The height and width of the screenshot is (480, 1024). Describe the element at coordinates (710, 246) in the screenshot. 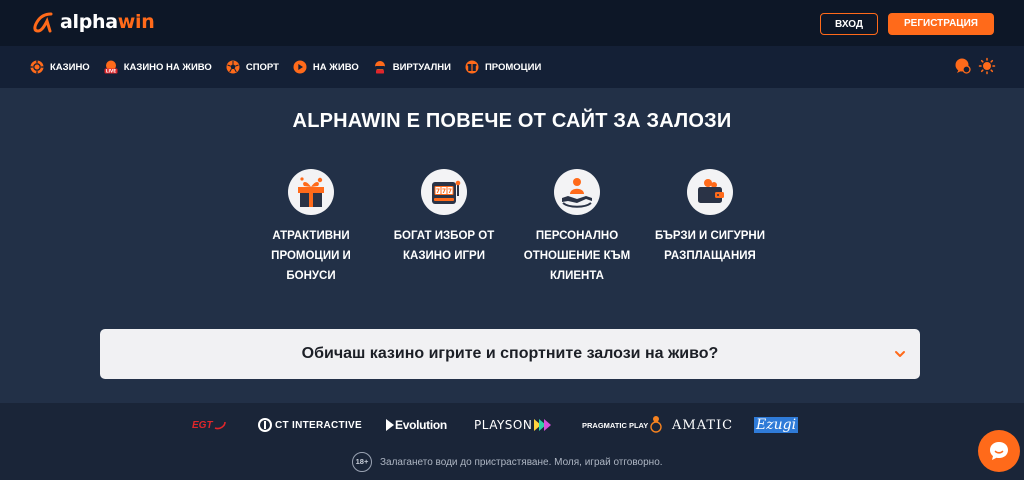

I see `feature-text: БЪРЗИ И СИГУРНИ РАЗПЛАЩАНИЯ` at that location.